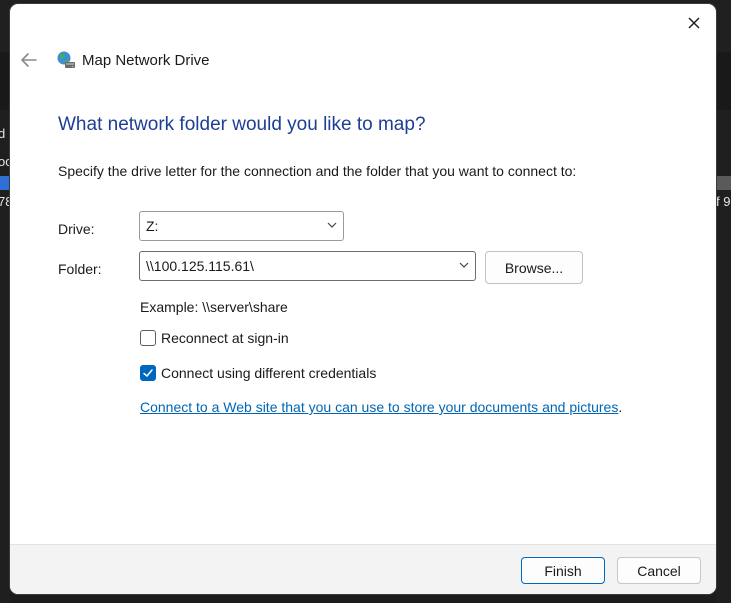  I want to click on reconnect-checkbox, so click(148, 338).